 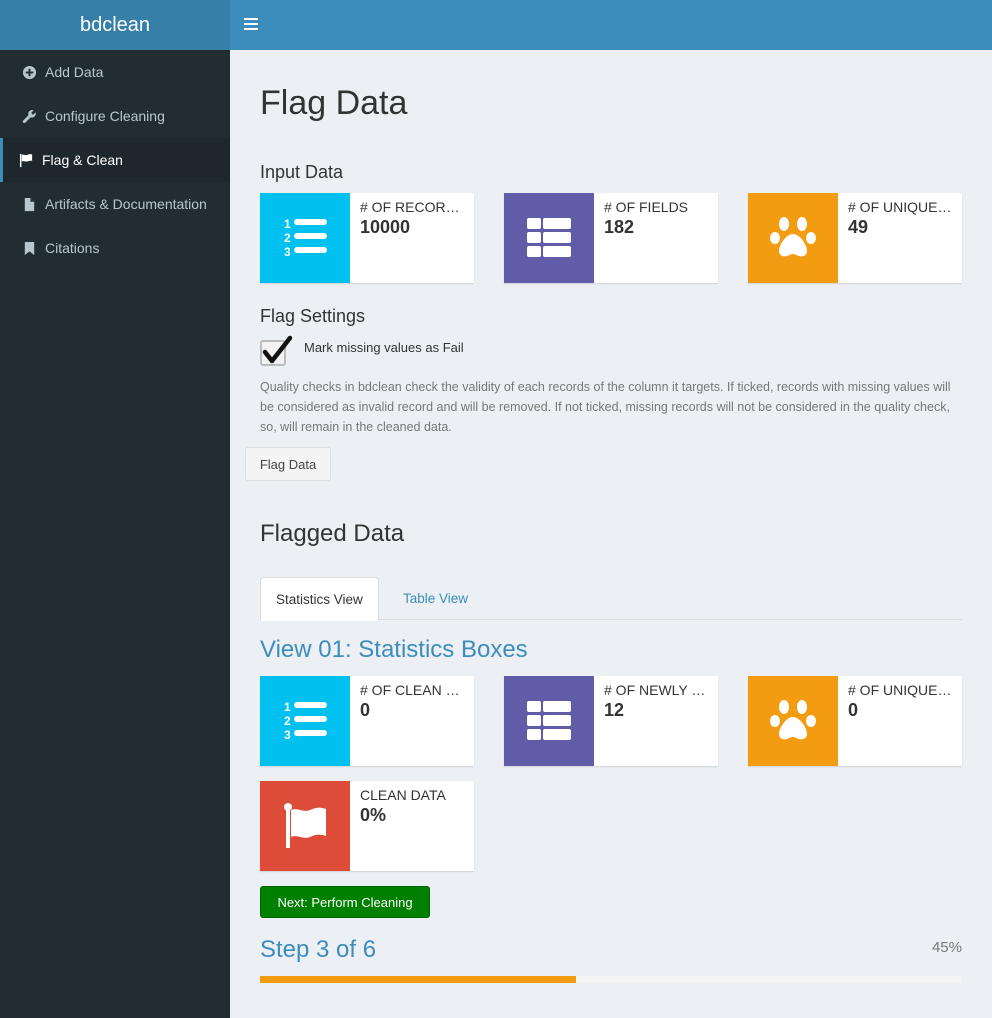 I want to click on info-box-label: # of Newly Created Fields, so click(x=656, y=690).